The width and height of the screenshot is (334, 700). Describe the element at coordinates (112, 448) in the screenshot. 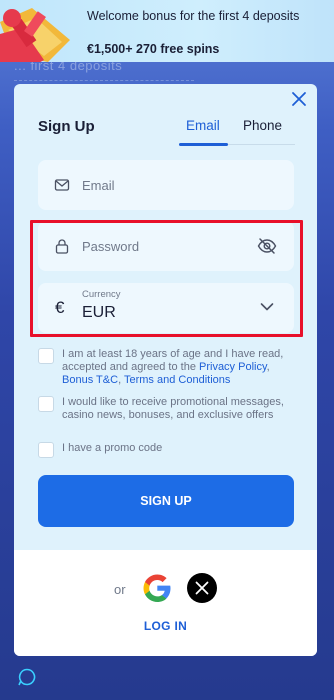

I see `promo-code-text: I have a promo code` at that location.